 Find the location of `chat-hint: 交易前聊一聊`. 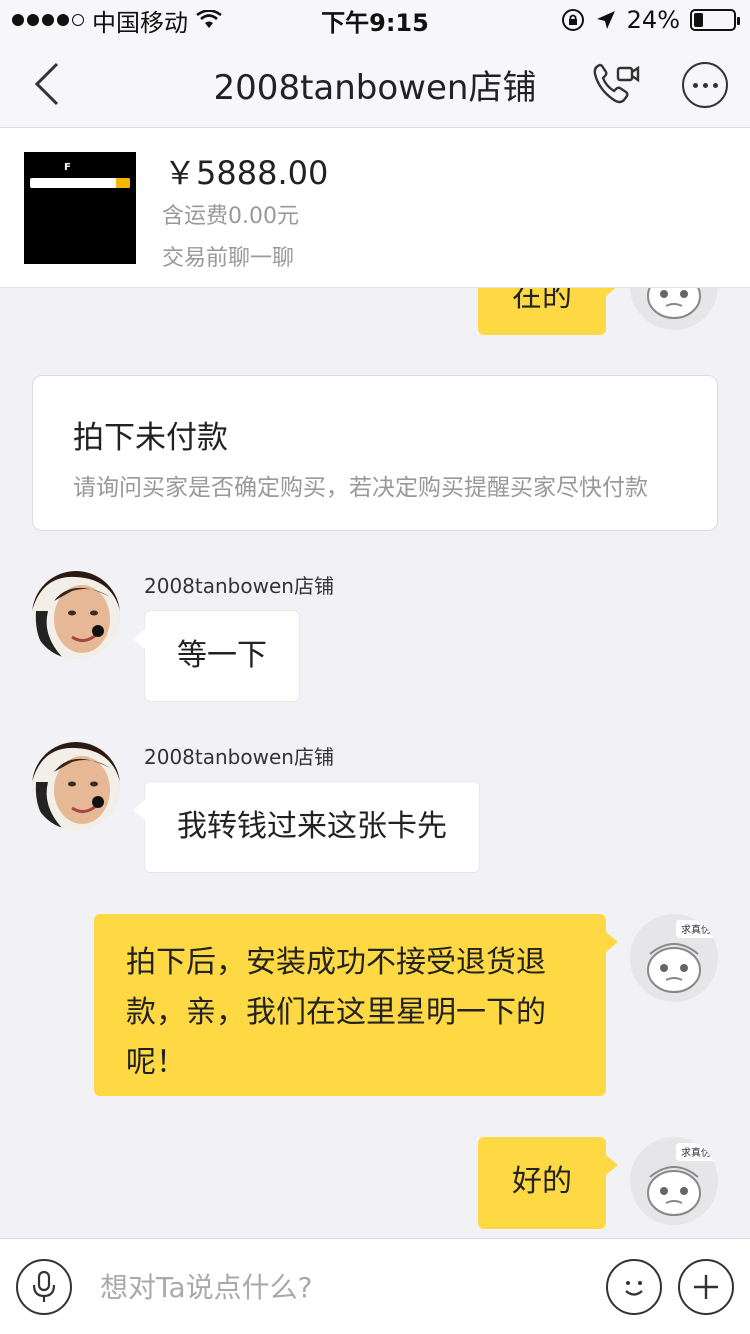

chat-hint: 交易前聊一聊 is located at coordinates (228, 258).